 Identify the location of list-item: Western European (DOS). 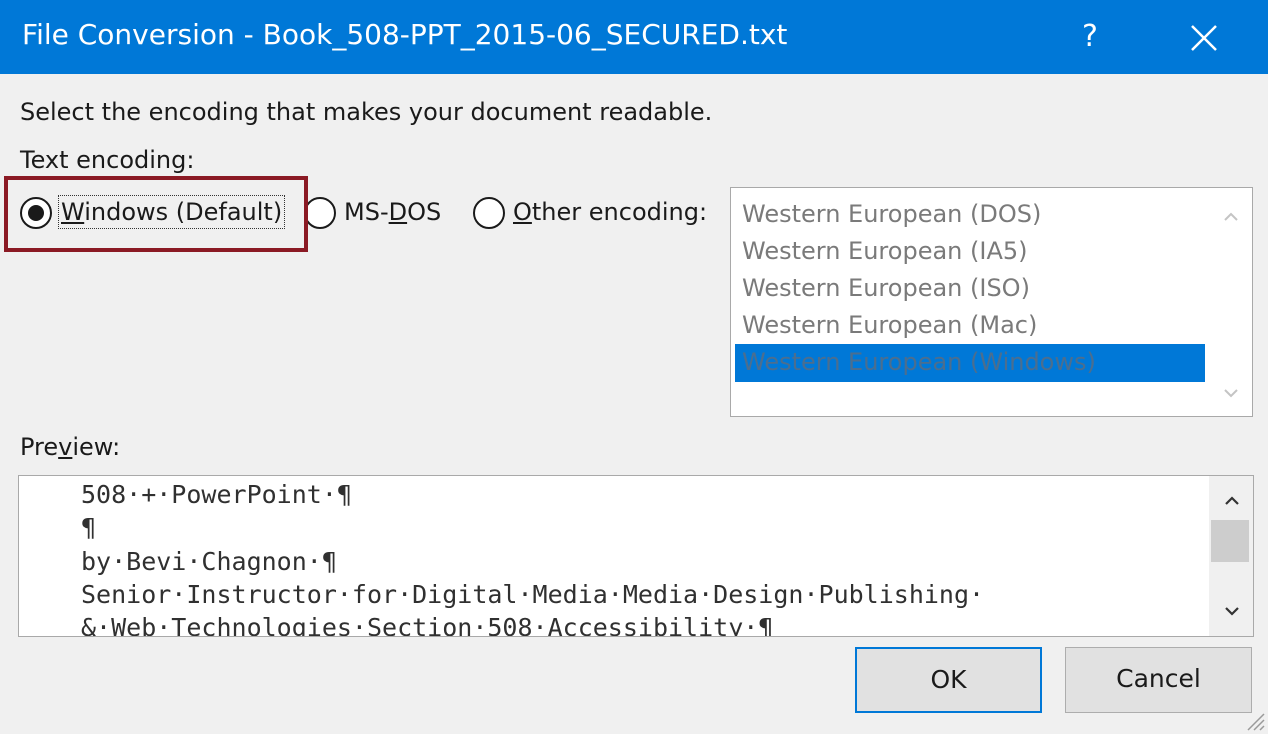
(970, 215).